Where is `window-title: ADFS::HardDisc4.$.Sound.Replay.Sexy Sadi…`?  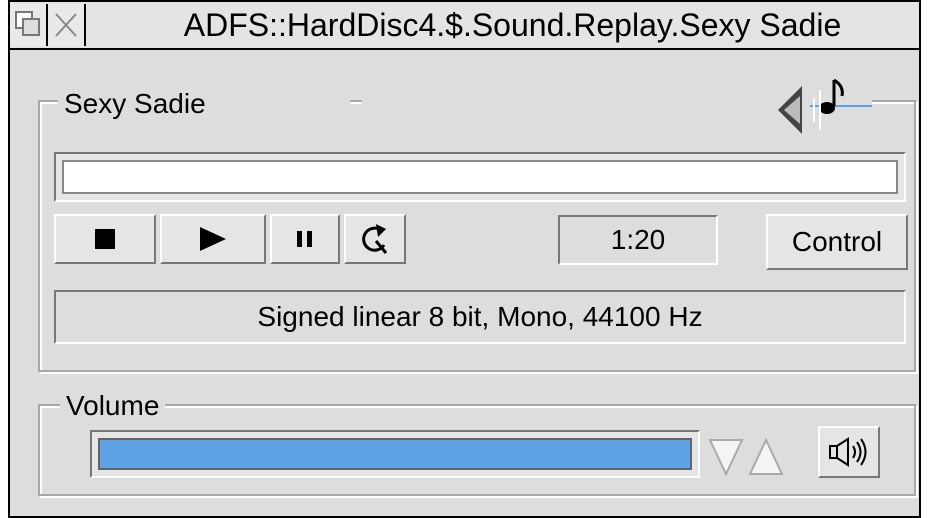
window-title: ADFS::HardDisc4.$.Sound.Replay.Sexy Sadi… is located at coordinates (512, 25).